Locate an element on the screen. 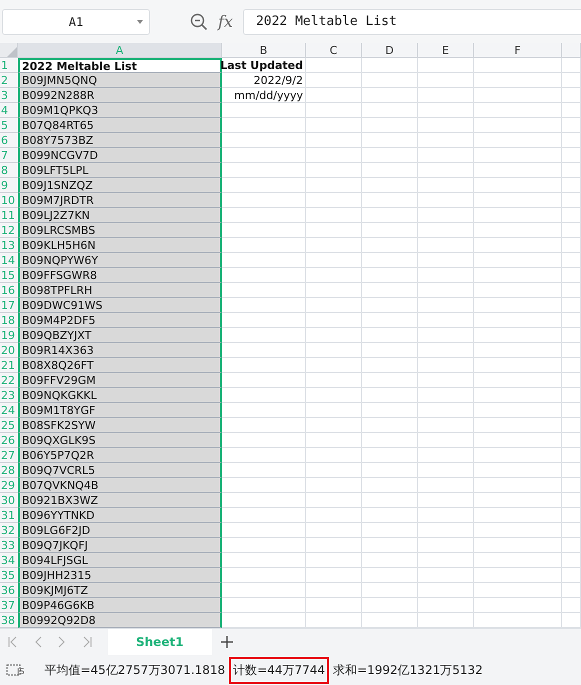 The width and height of the screenshot is (581, 685). table-cell: B09Q7VCRL5 is located at coordinates (120, 470).